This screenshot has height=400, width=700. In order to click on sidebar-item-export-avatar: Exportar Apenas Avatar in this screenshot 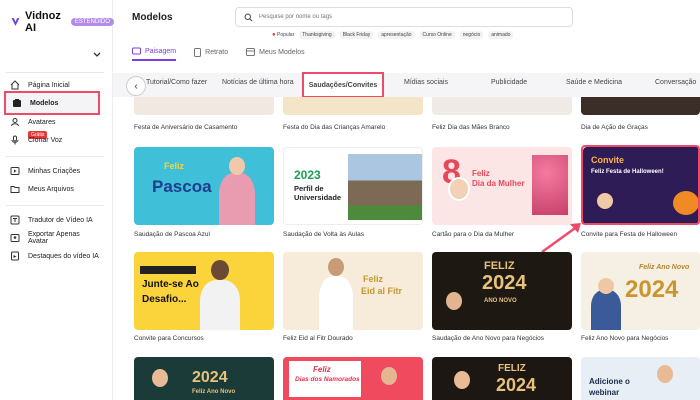, I will do `click(52, 238)`.